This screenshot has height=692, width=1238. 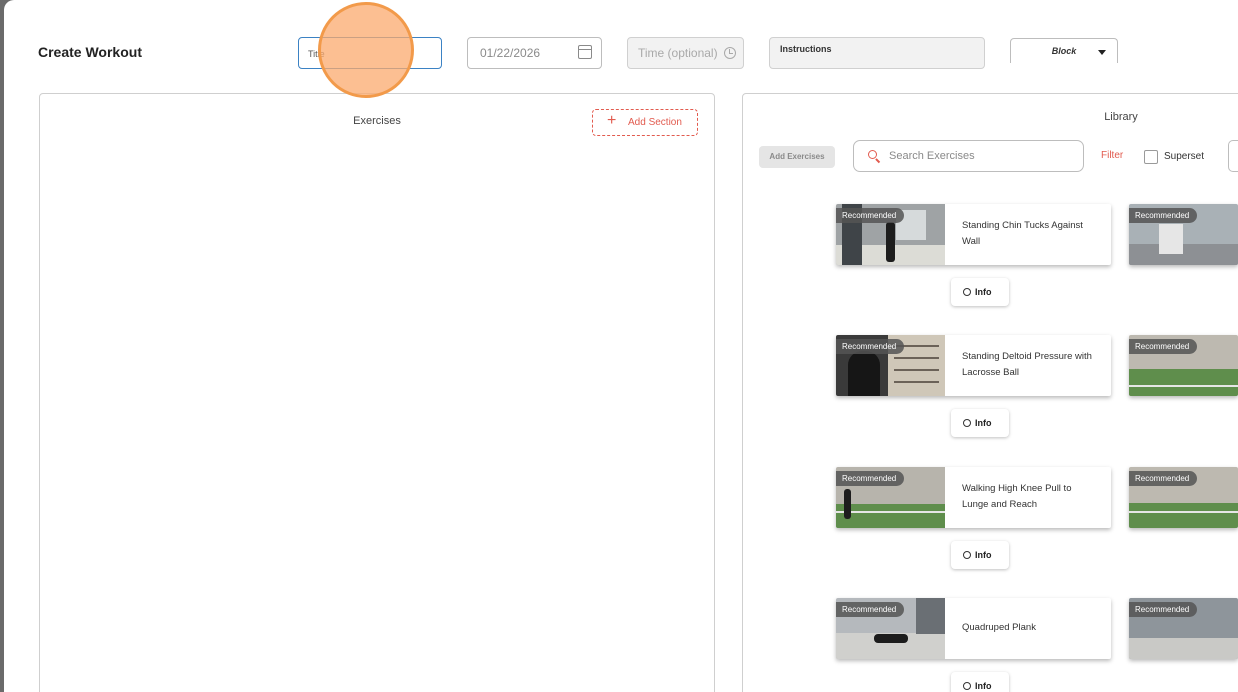 I want to click on calendar-icon, so click(x=585, y=52).